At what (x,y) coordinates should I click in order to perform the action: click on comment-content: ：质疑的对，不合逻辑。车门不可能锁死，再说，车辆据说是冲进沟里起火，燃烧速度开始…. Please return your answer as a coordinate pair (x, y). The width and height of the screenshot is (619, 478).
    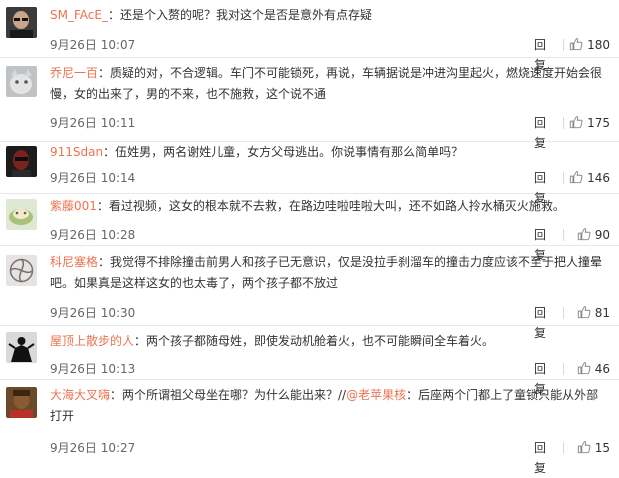
    Looking at the image, I should click on (326, 83).